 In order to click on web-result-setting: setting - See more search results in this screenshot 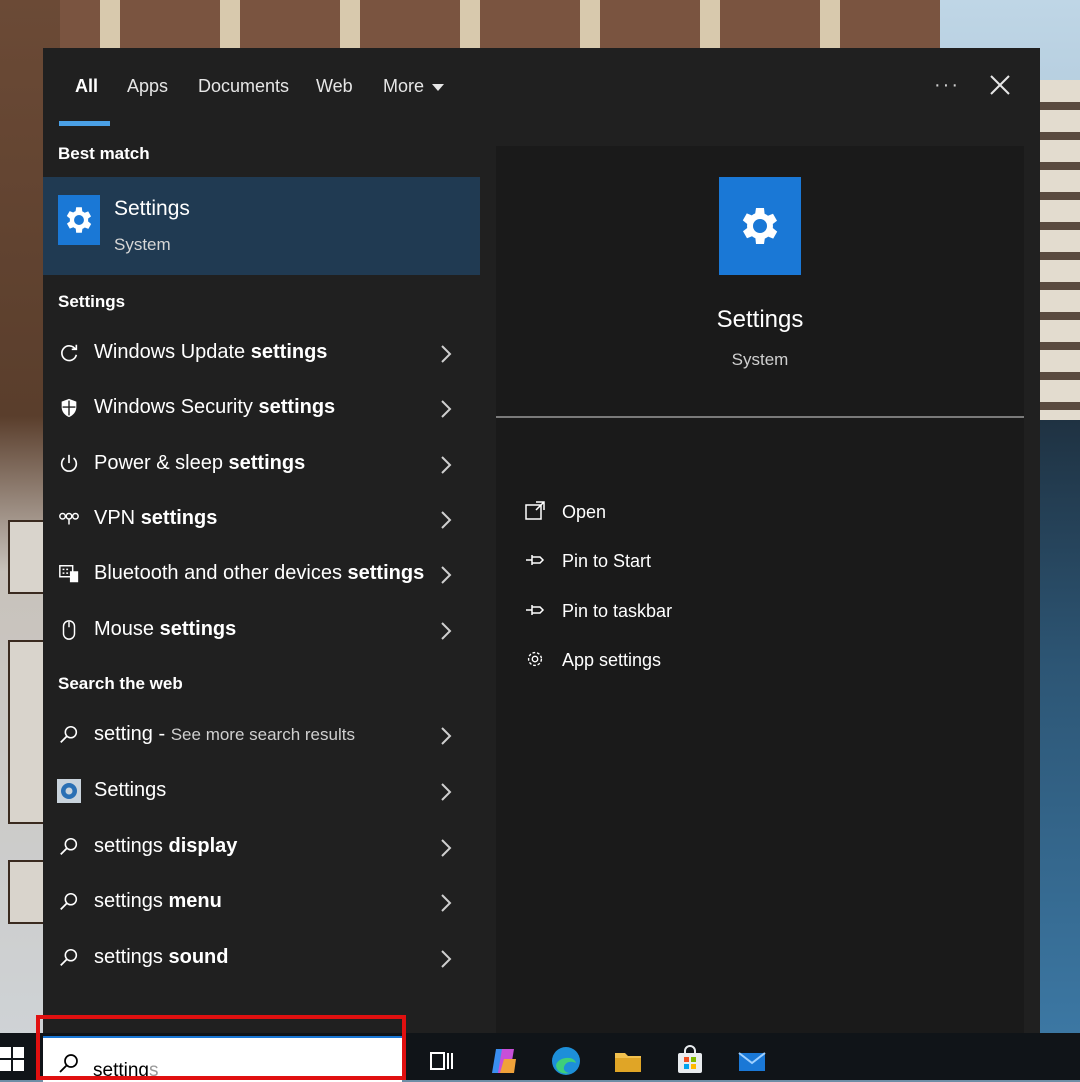, I will do `click(261, 736)`.